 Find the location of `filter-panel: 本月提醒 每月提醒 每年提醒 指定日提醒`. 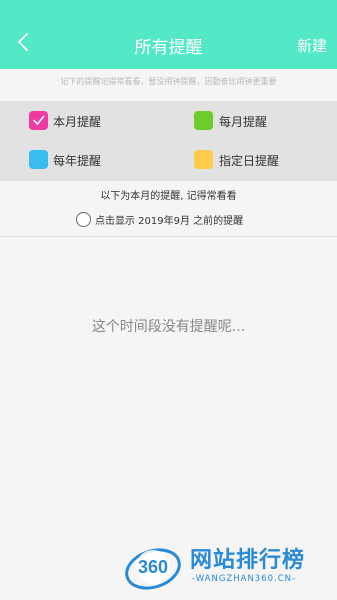

filter-panel: 本月提醒 每月提醒 每年提醒 指定日提醒 is located at coordinates (168, 141).